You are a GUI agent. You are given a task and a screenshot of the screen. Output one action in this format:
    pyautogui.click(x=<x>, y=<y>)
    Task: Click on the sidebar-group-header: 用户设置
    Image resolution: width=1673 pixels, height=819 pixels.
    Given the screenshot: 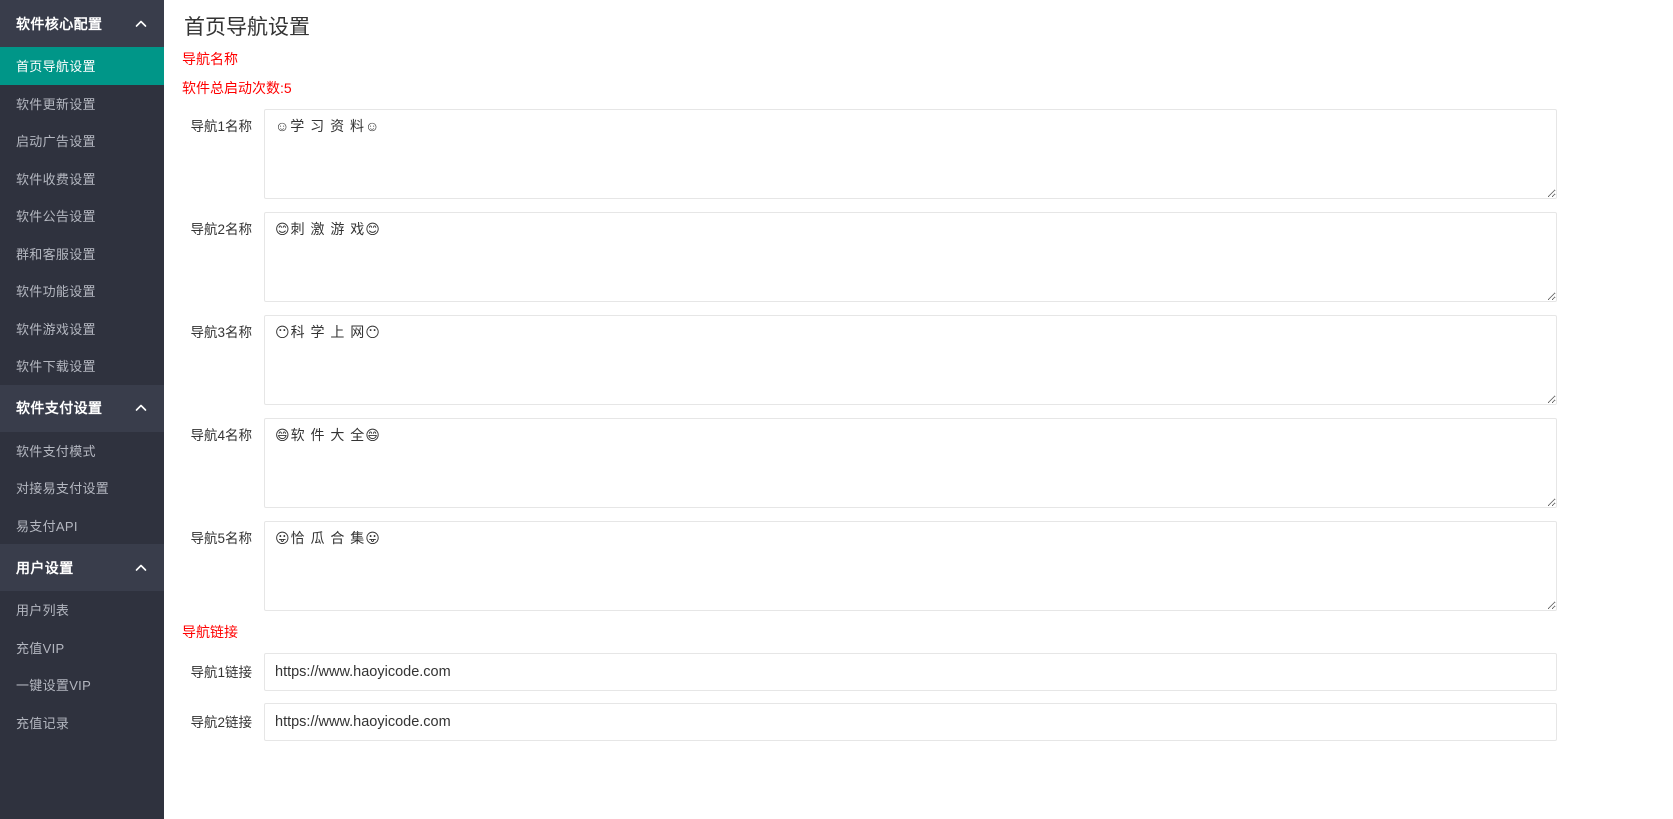 What is the action you would take?
    pyautogui.click(x=82, y=567)
    